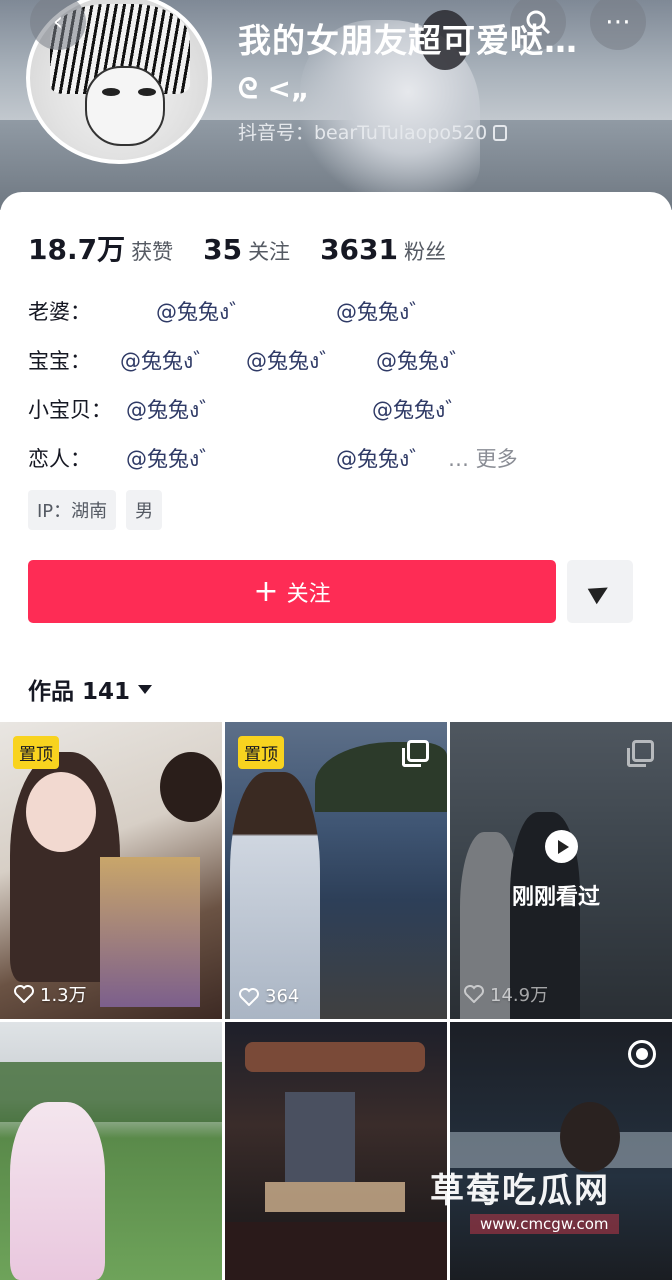 The image size is (672, 1280). What do you see at coordinates (520, 1191) in the screenshot?
I see `watermark-text: 草莓吃瓜网` at bounding box center [520, 1191].